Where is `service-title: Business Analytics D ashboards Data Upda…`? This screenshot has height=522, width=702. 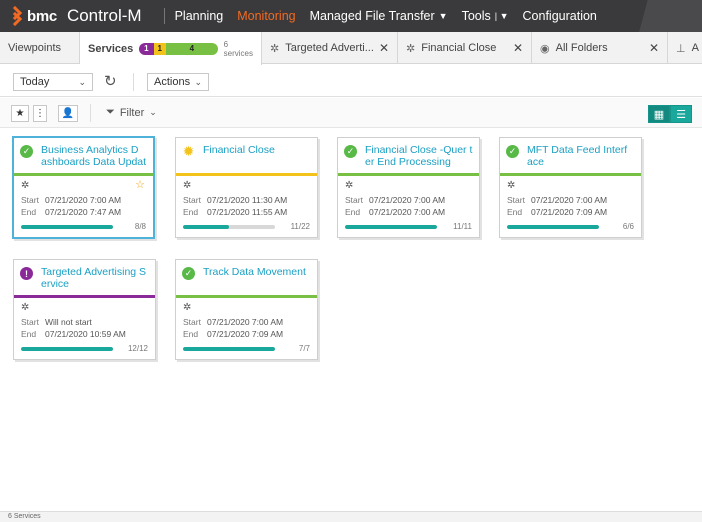 service-title: Business Analytics D ashboards Data Upda… is located at coordinates (94, 156).